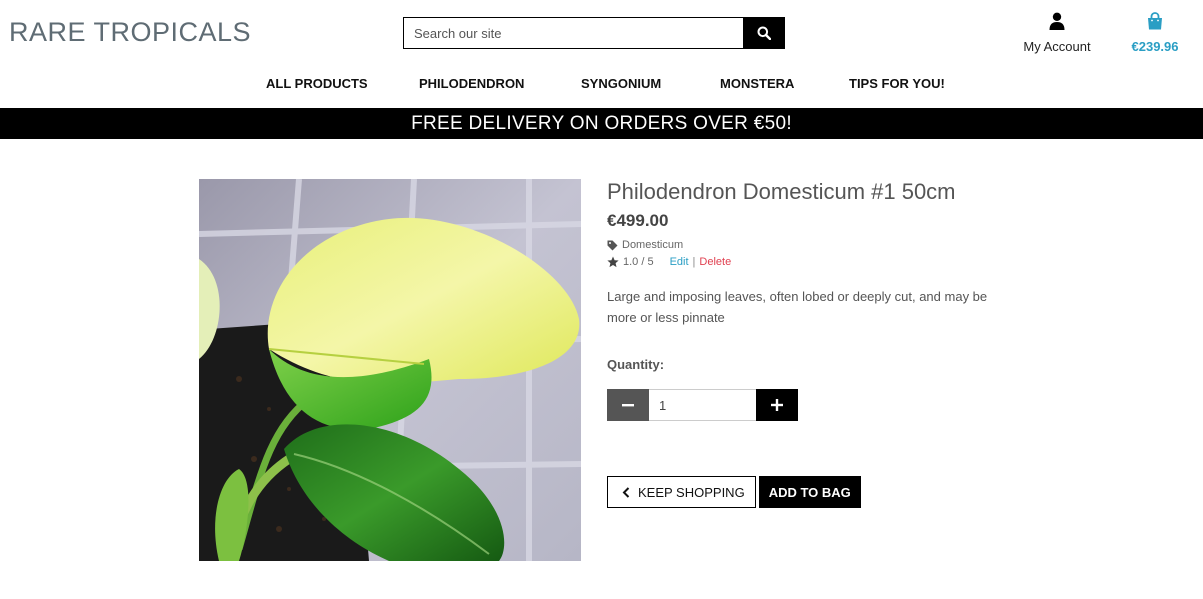 This screenshot has height=599, width=1203. Describe the element at coordinates (715, 262) in the screenshot. I see `delete-product-link: Delete` at that location.